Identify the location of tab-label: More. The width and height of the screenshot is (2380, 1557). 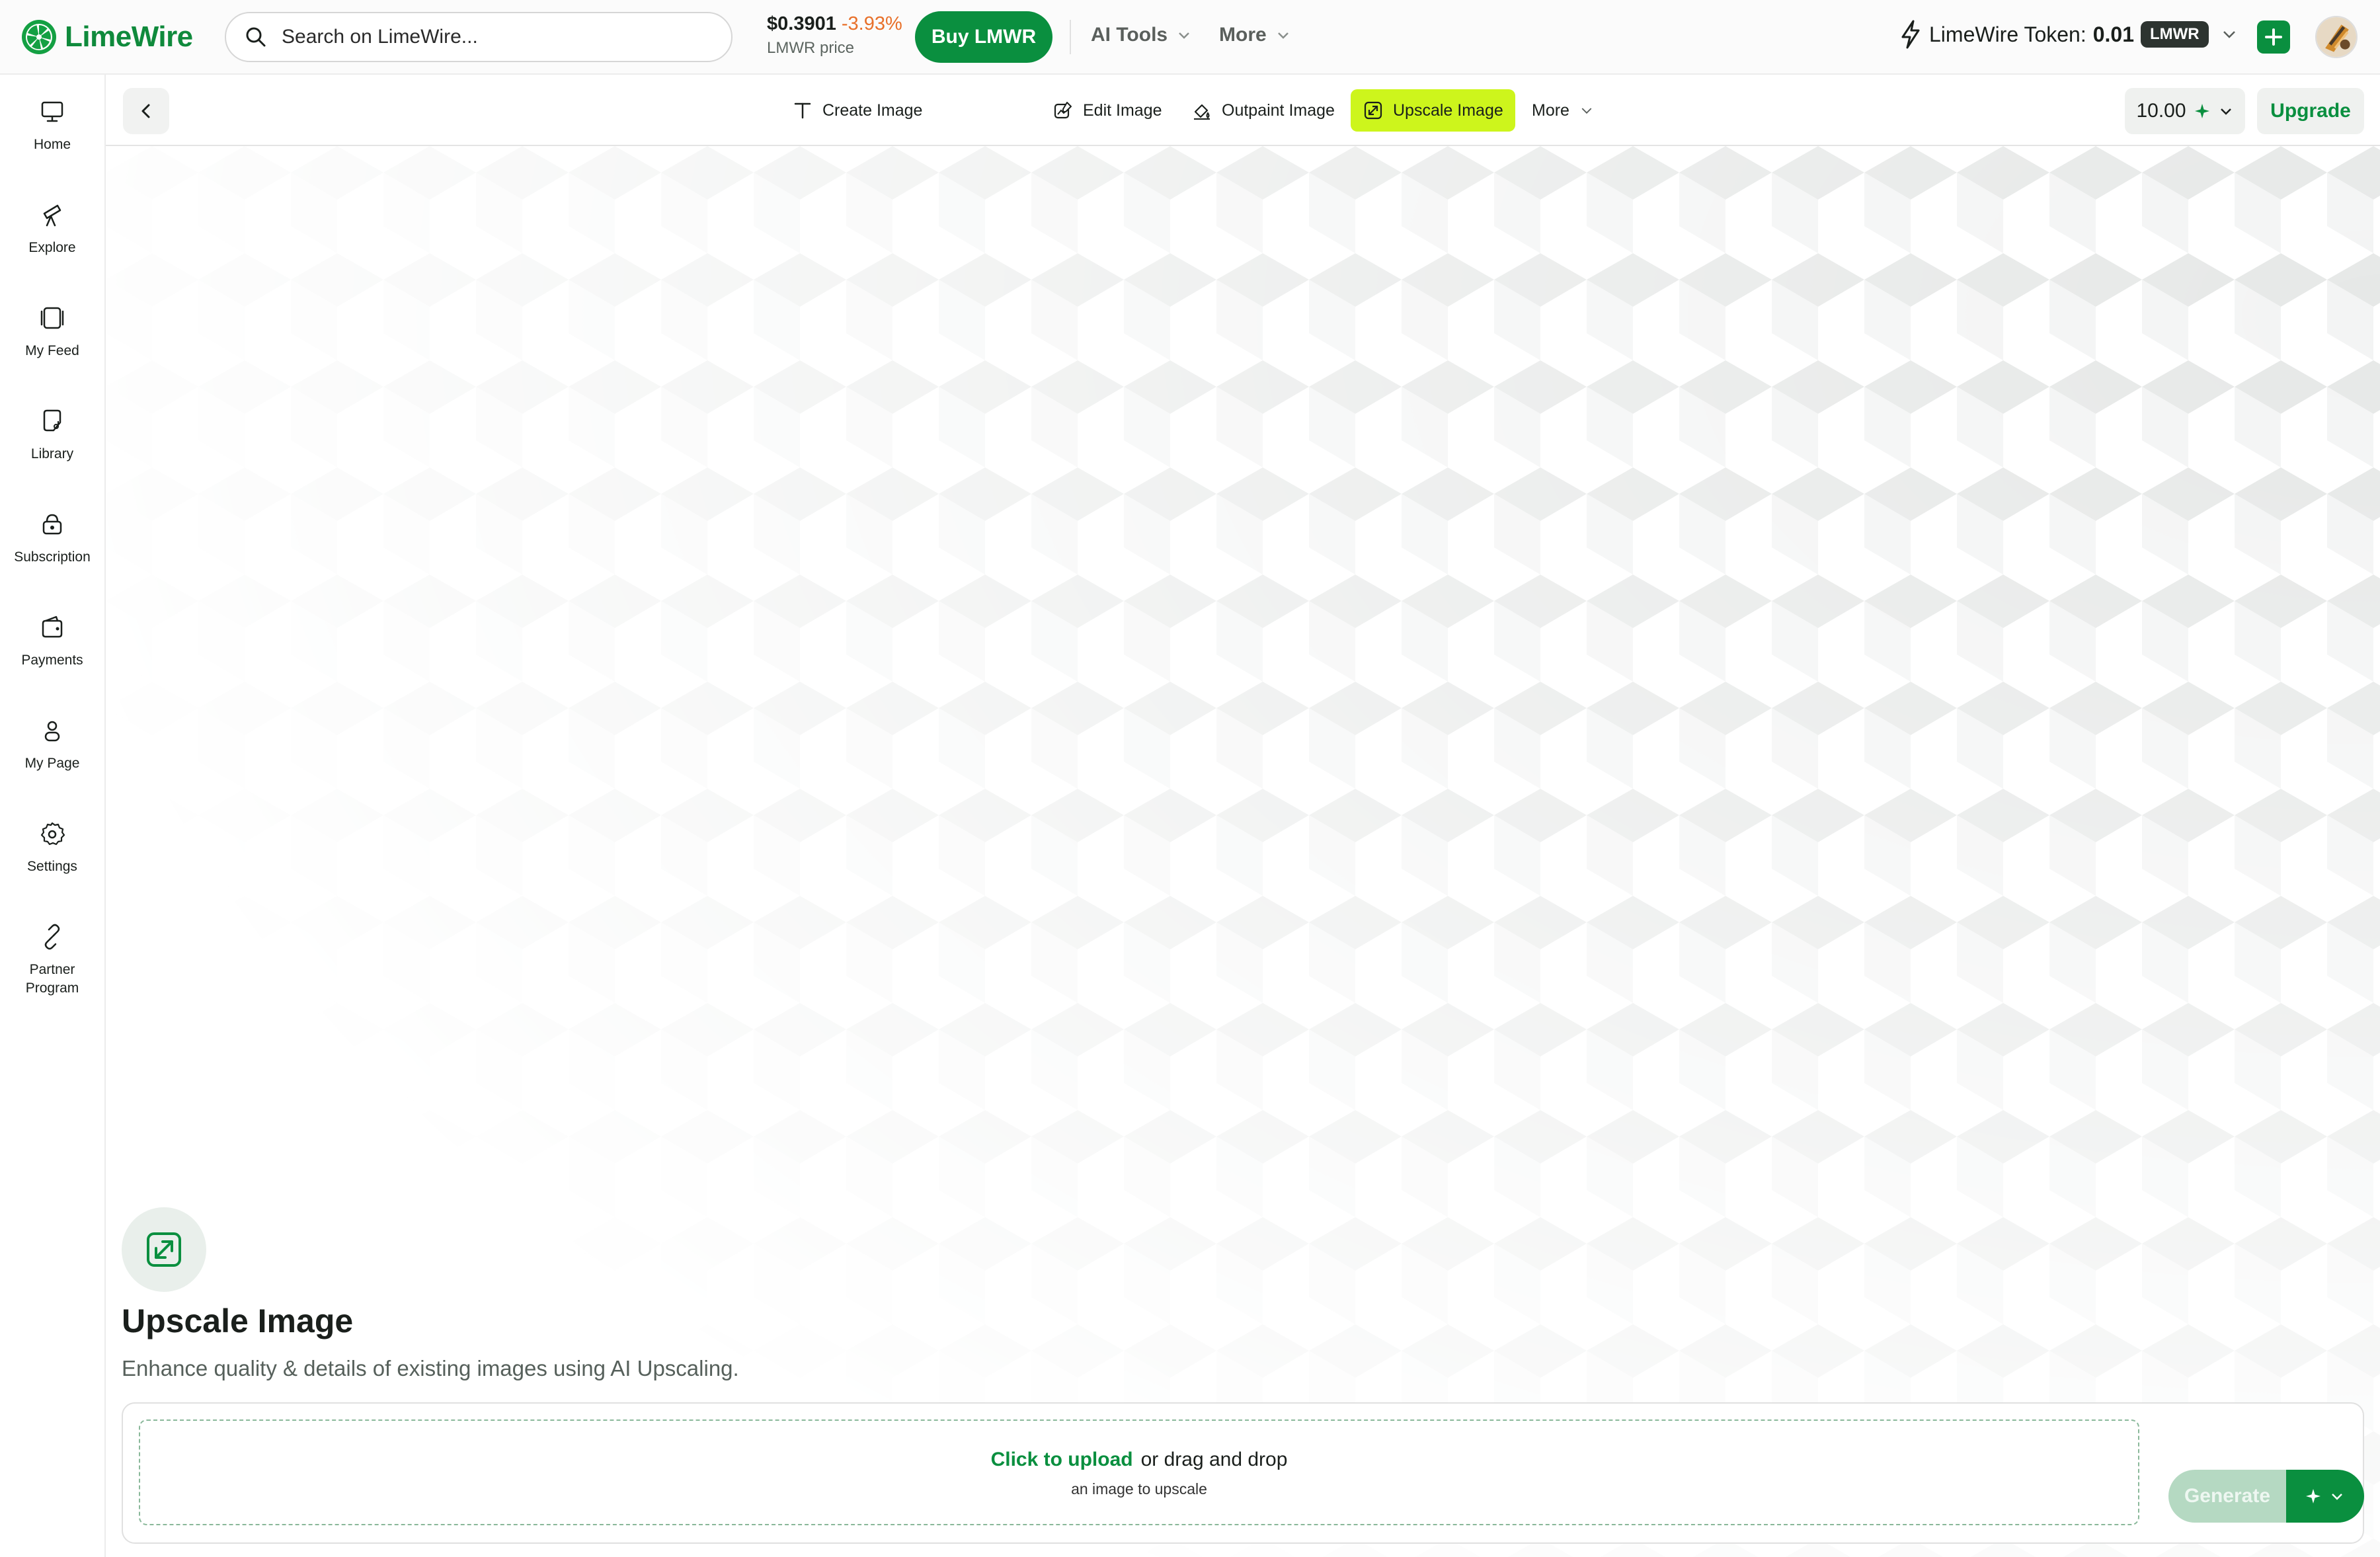
(1550, 110).